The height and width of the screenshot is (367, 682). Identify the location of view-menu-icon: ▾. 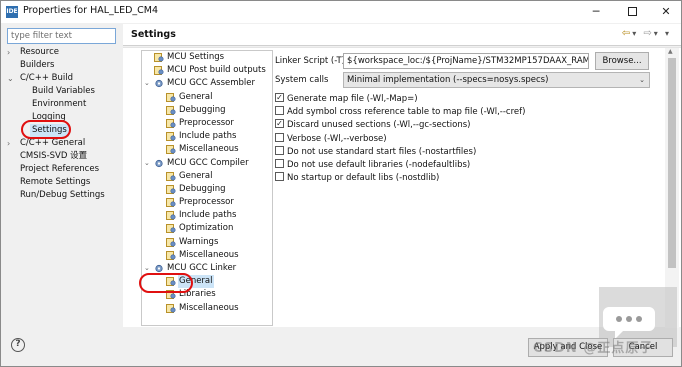
(668, 33).